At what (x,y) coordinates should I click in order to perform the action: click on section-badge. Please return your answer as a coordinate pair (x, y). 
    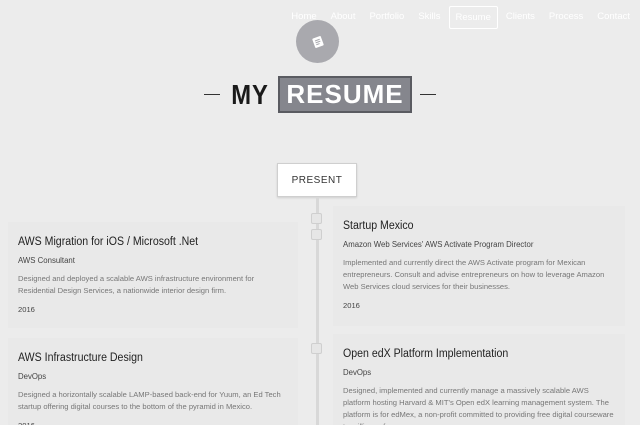
    Looking at the image, I should click on (317, 41).